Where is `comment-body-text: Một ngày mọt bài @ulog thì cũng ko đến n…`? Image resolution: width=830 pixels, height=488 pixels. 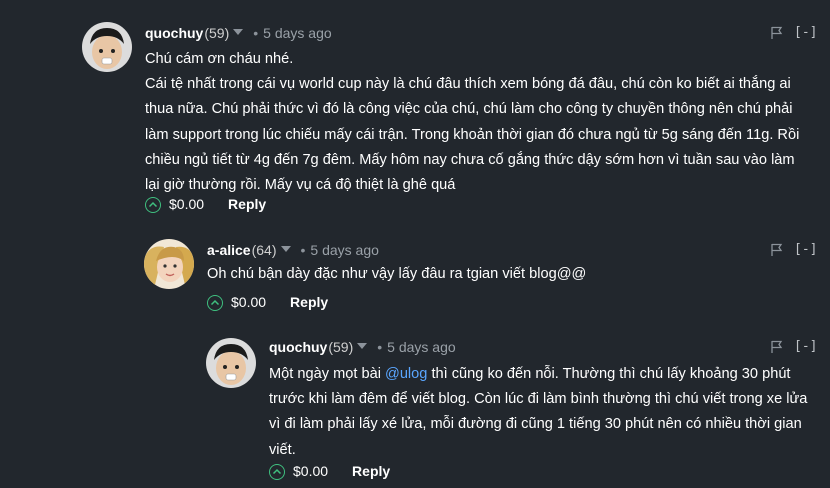
comment-body-text: Một ngày mọt bài @ulog thì cũng ko đến n… is located at coordinates (543, 412).